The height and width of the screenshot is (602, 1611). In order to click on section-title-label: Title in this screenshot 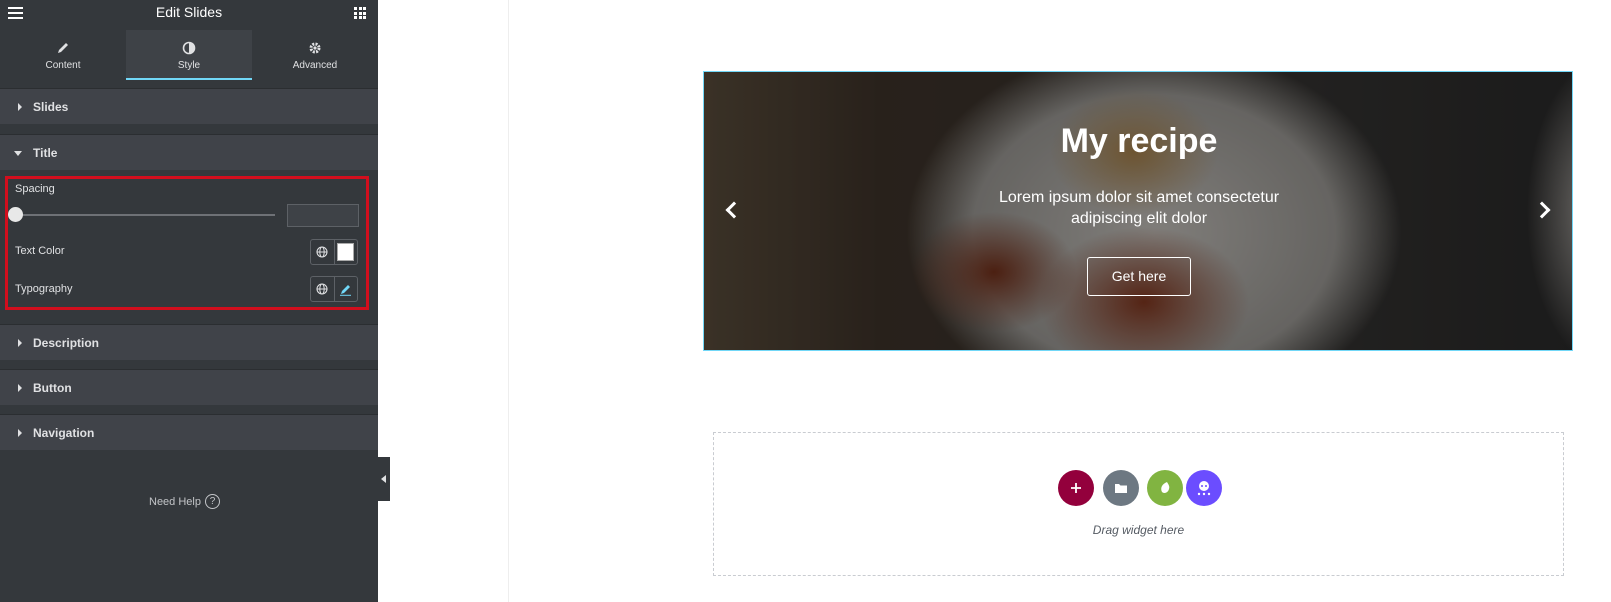, I will do `click(45, 153)`.